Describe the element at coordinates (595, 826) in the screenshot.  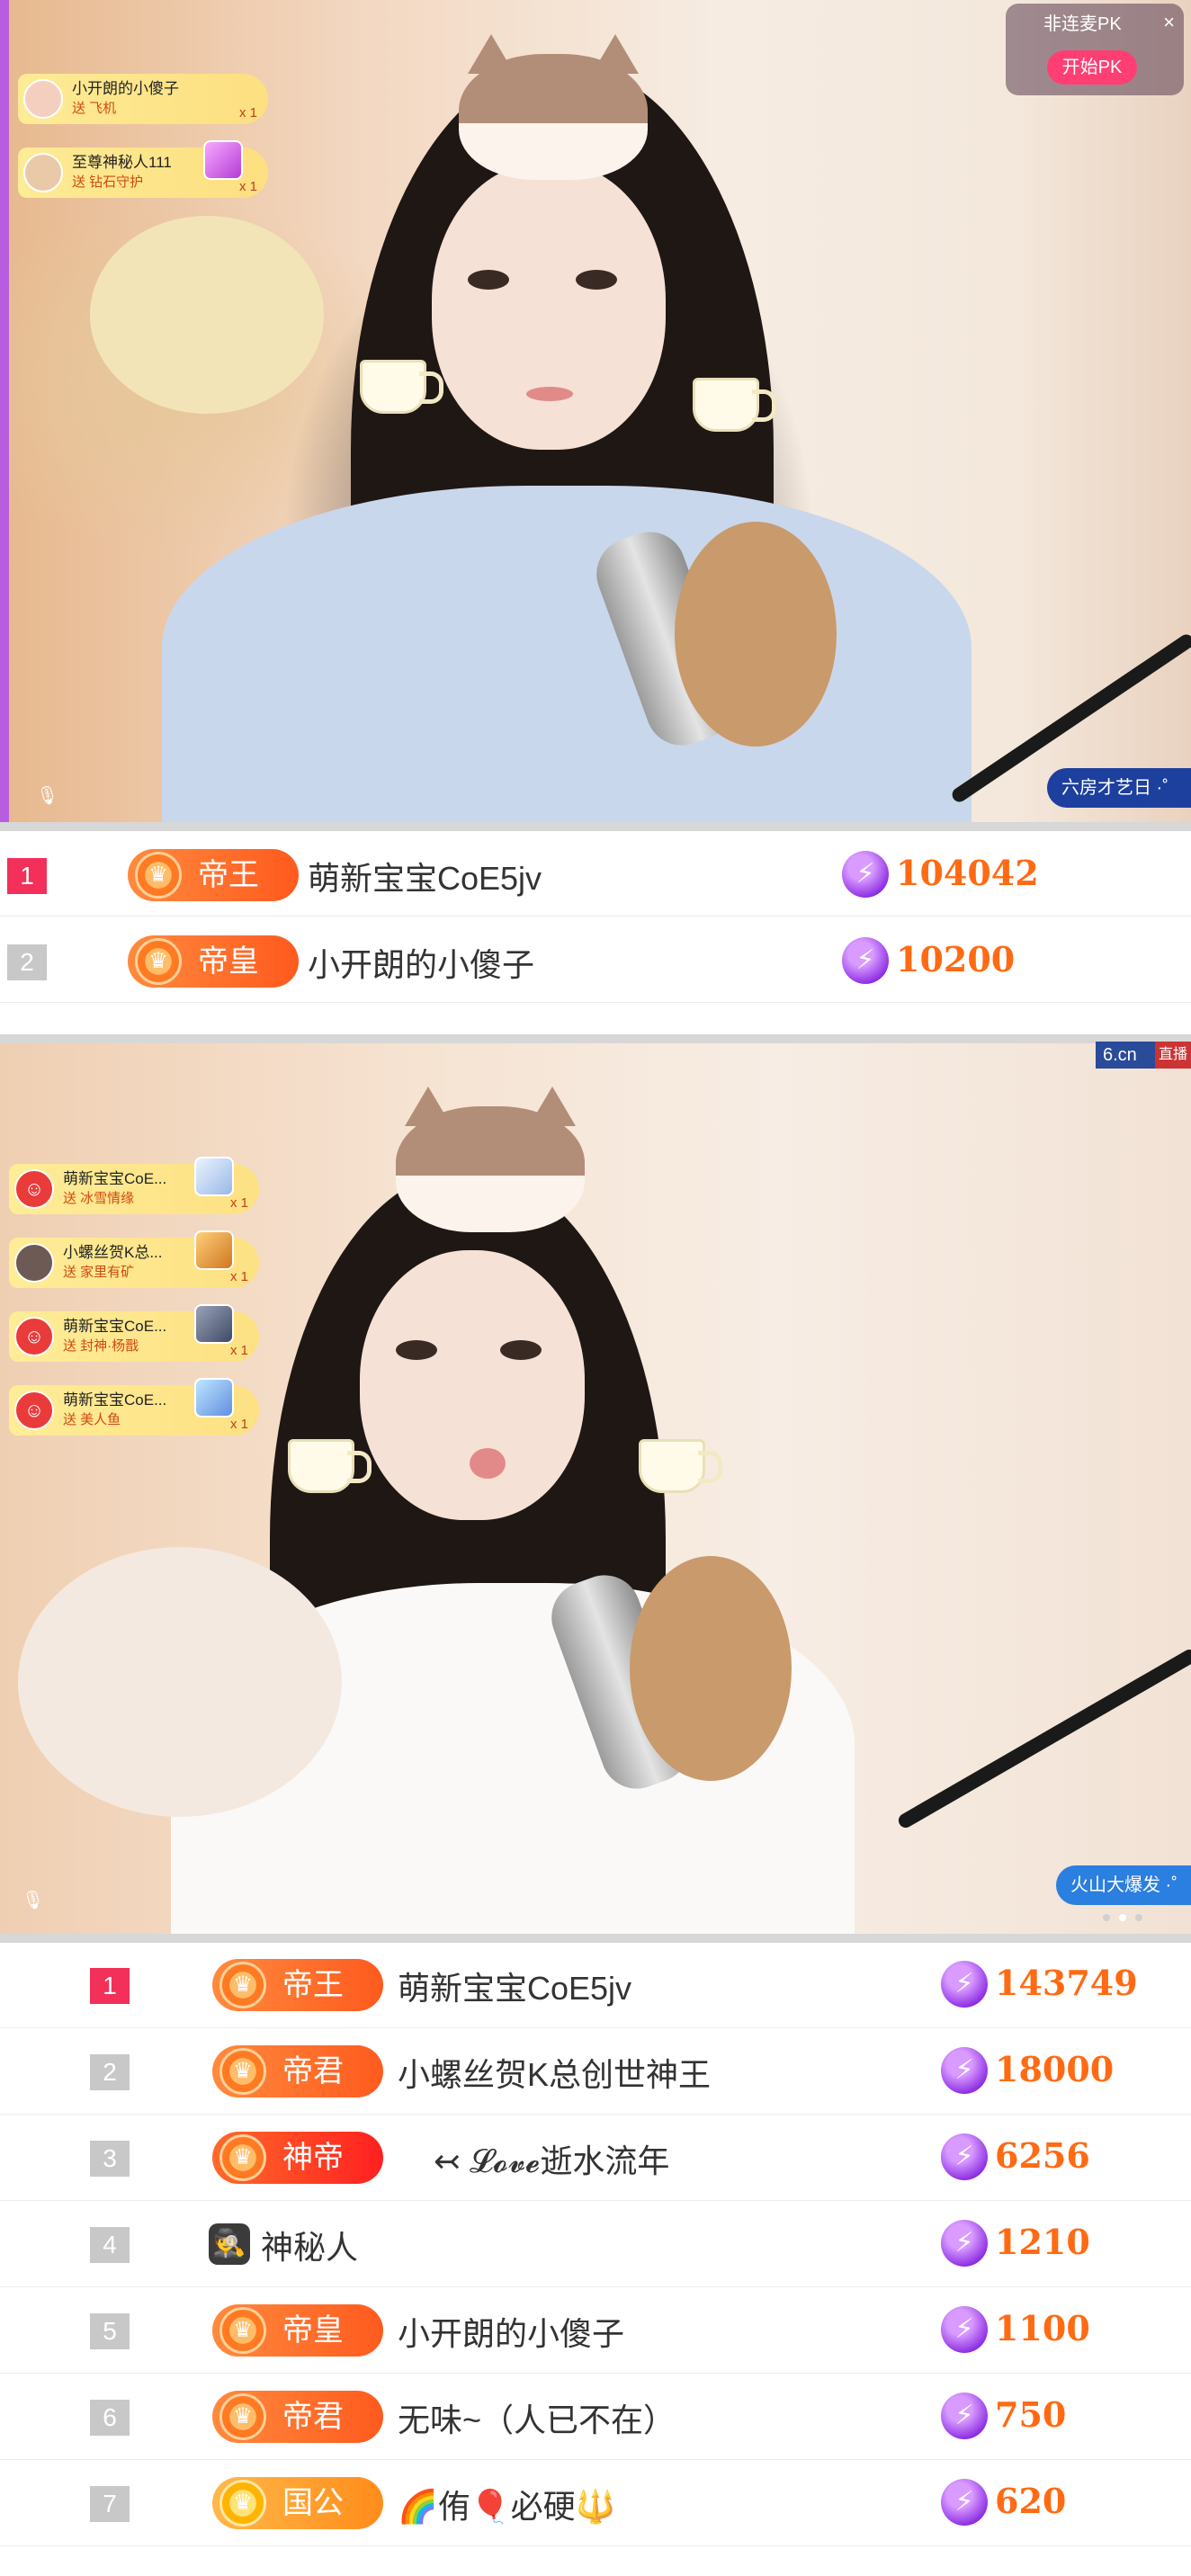
I see `divider` at that location.